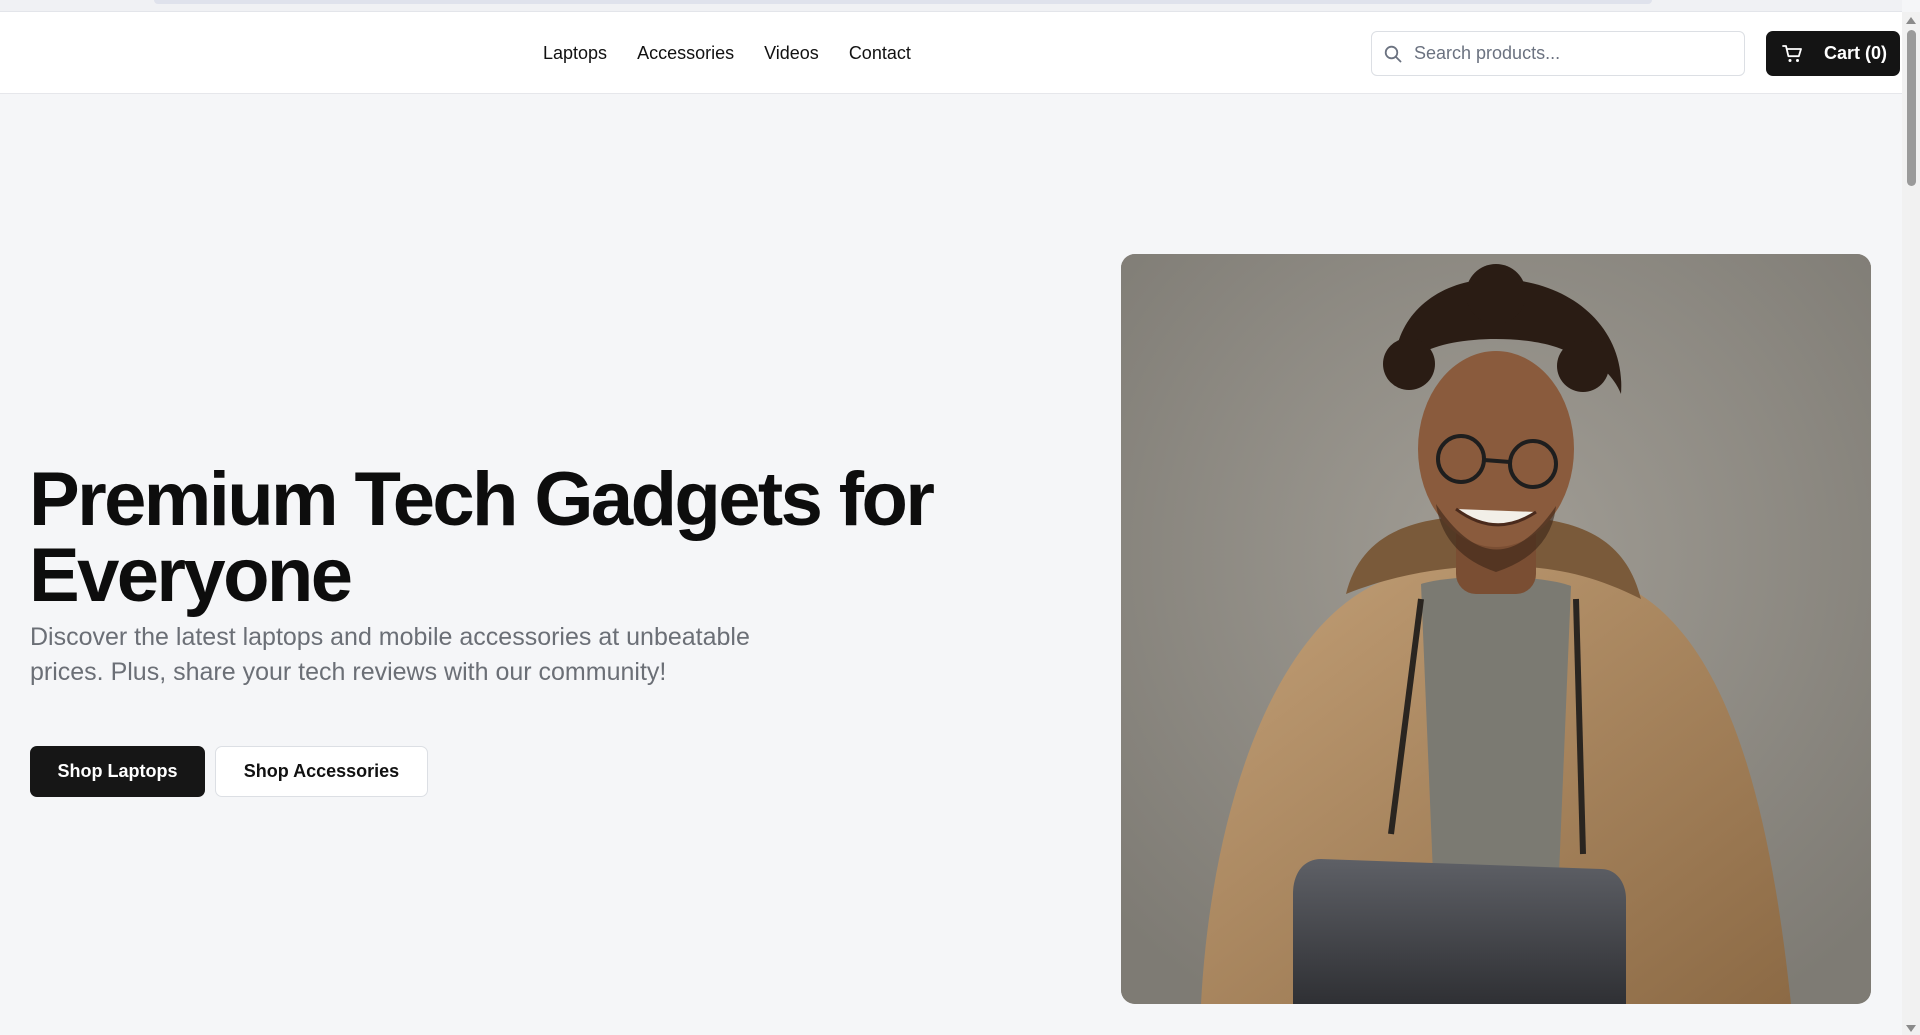 This screenshot has height=1035, width=1920. I want to click on scroll-up-arrow-icon, so click(1911, 20).